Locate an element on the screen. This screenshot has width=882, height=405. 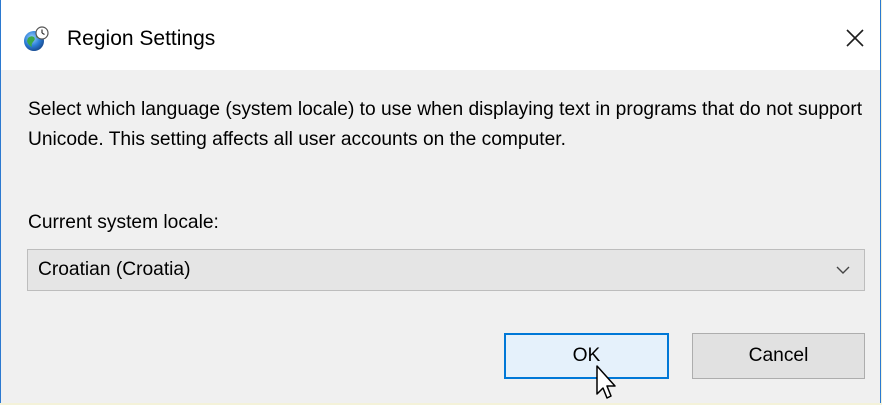
cancel-button: Cancel is located at coordinates (778, 356).